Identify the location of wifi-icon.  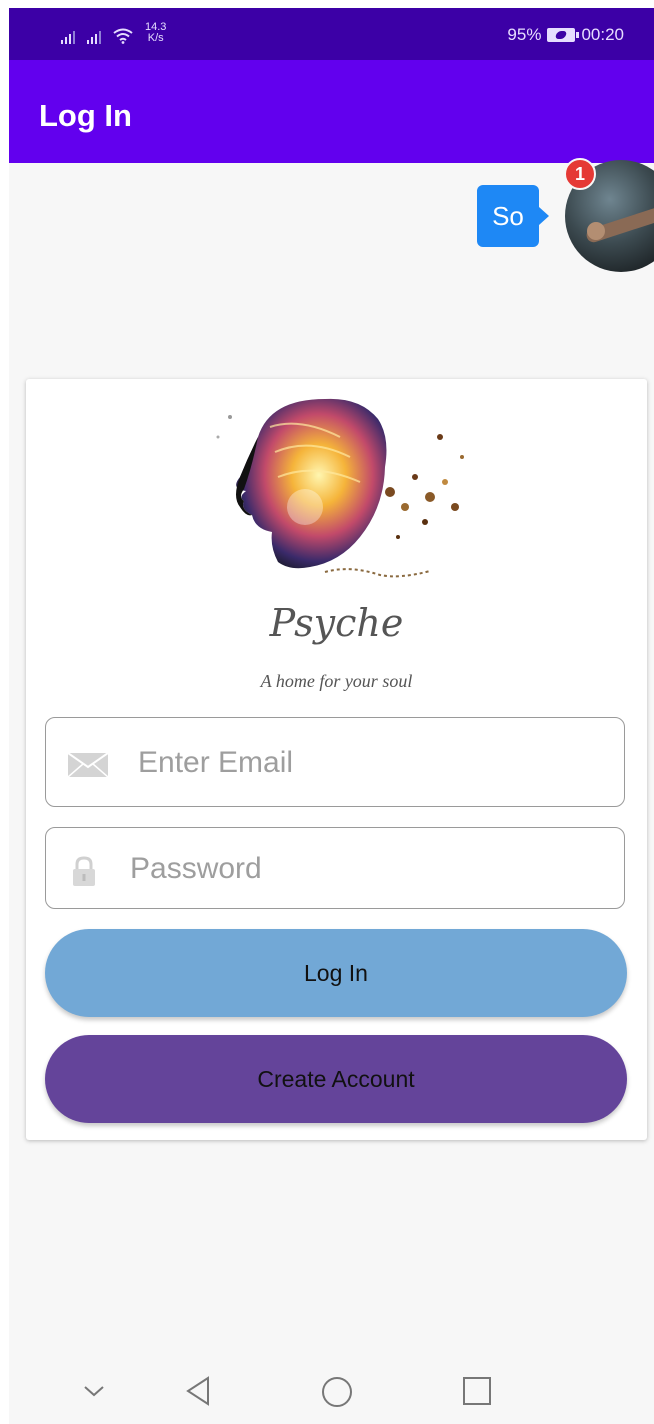
(123, 36).